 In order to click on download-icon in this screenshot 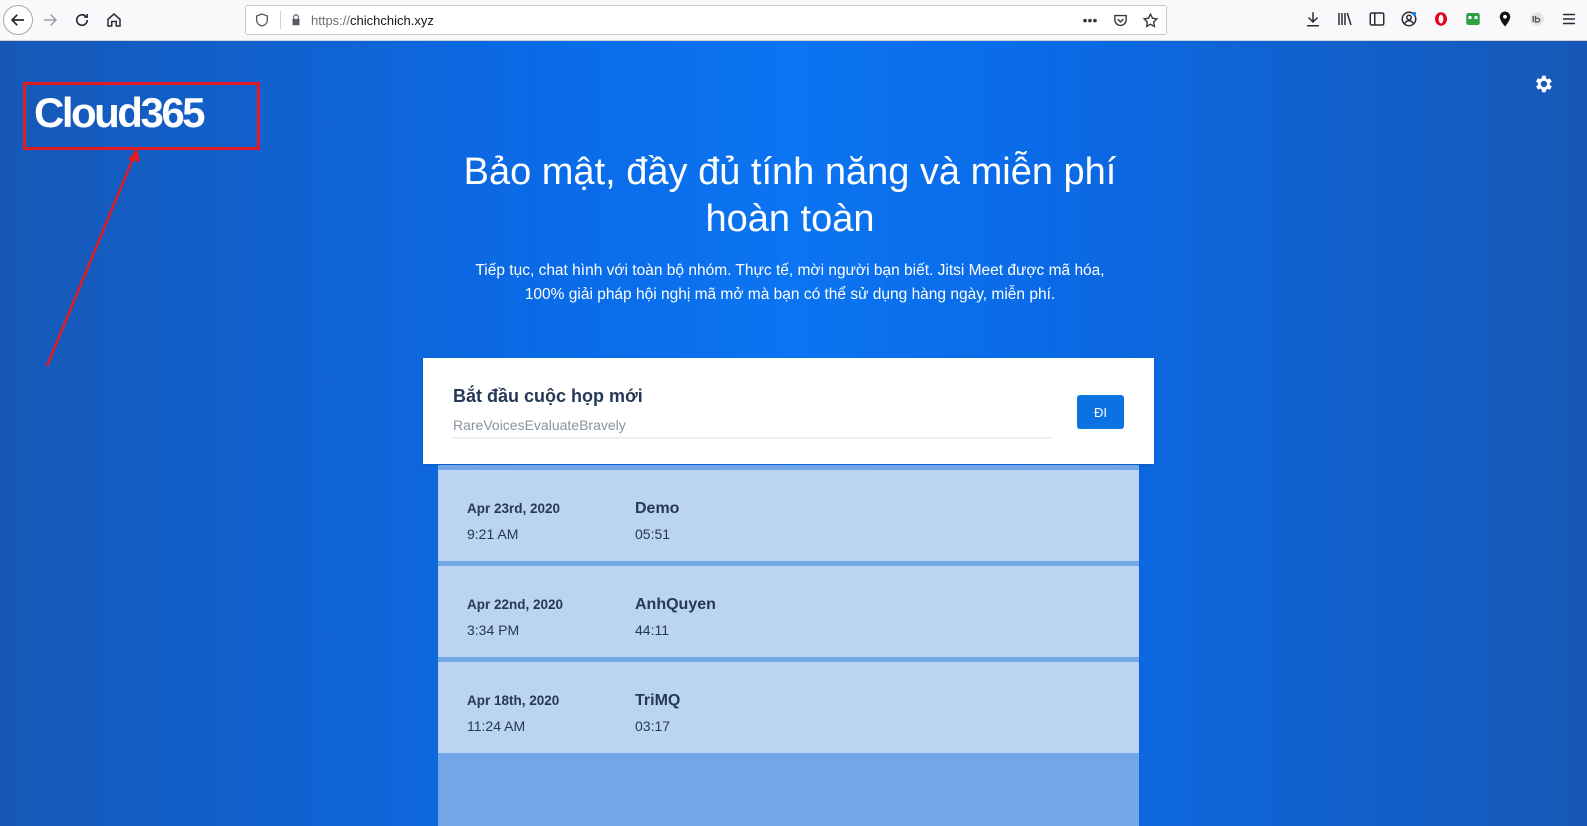, I will do `click(1313, 19)`.